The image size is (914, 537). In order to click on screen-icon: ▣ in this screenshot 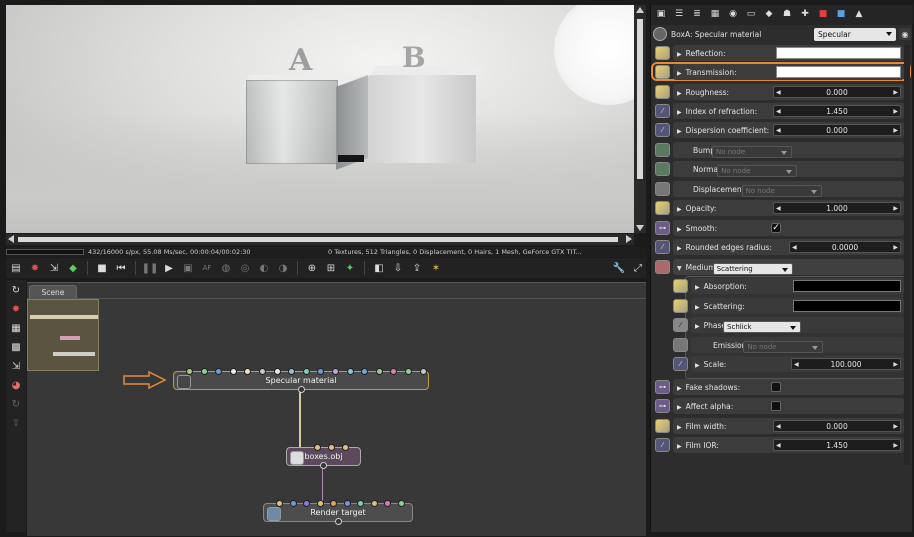, I will do `click(188, 268)`.